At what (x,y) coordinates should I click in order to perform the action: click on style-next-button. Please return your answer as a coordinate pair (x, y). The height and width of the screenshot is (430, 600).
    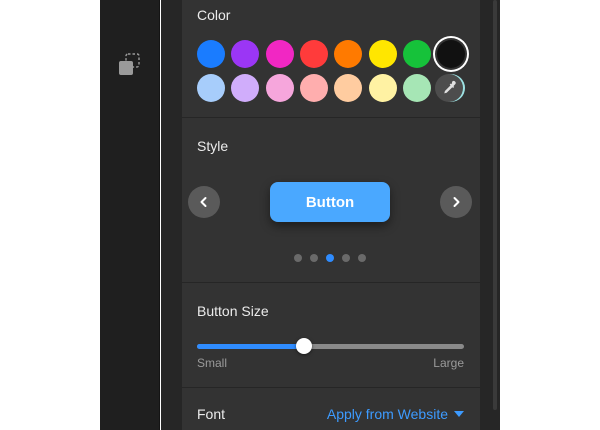
    Looking at the image, I should click on (456, 202).